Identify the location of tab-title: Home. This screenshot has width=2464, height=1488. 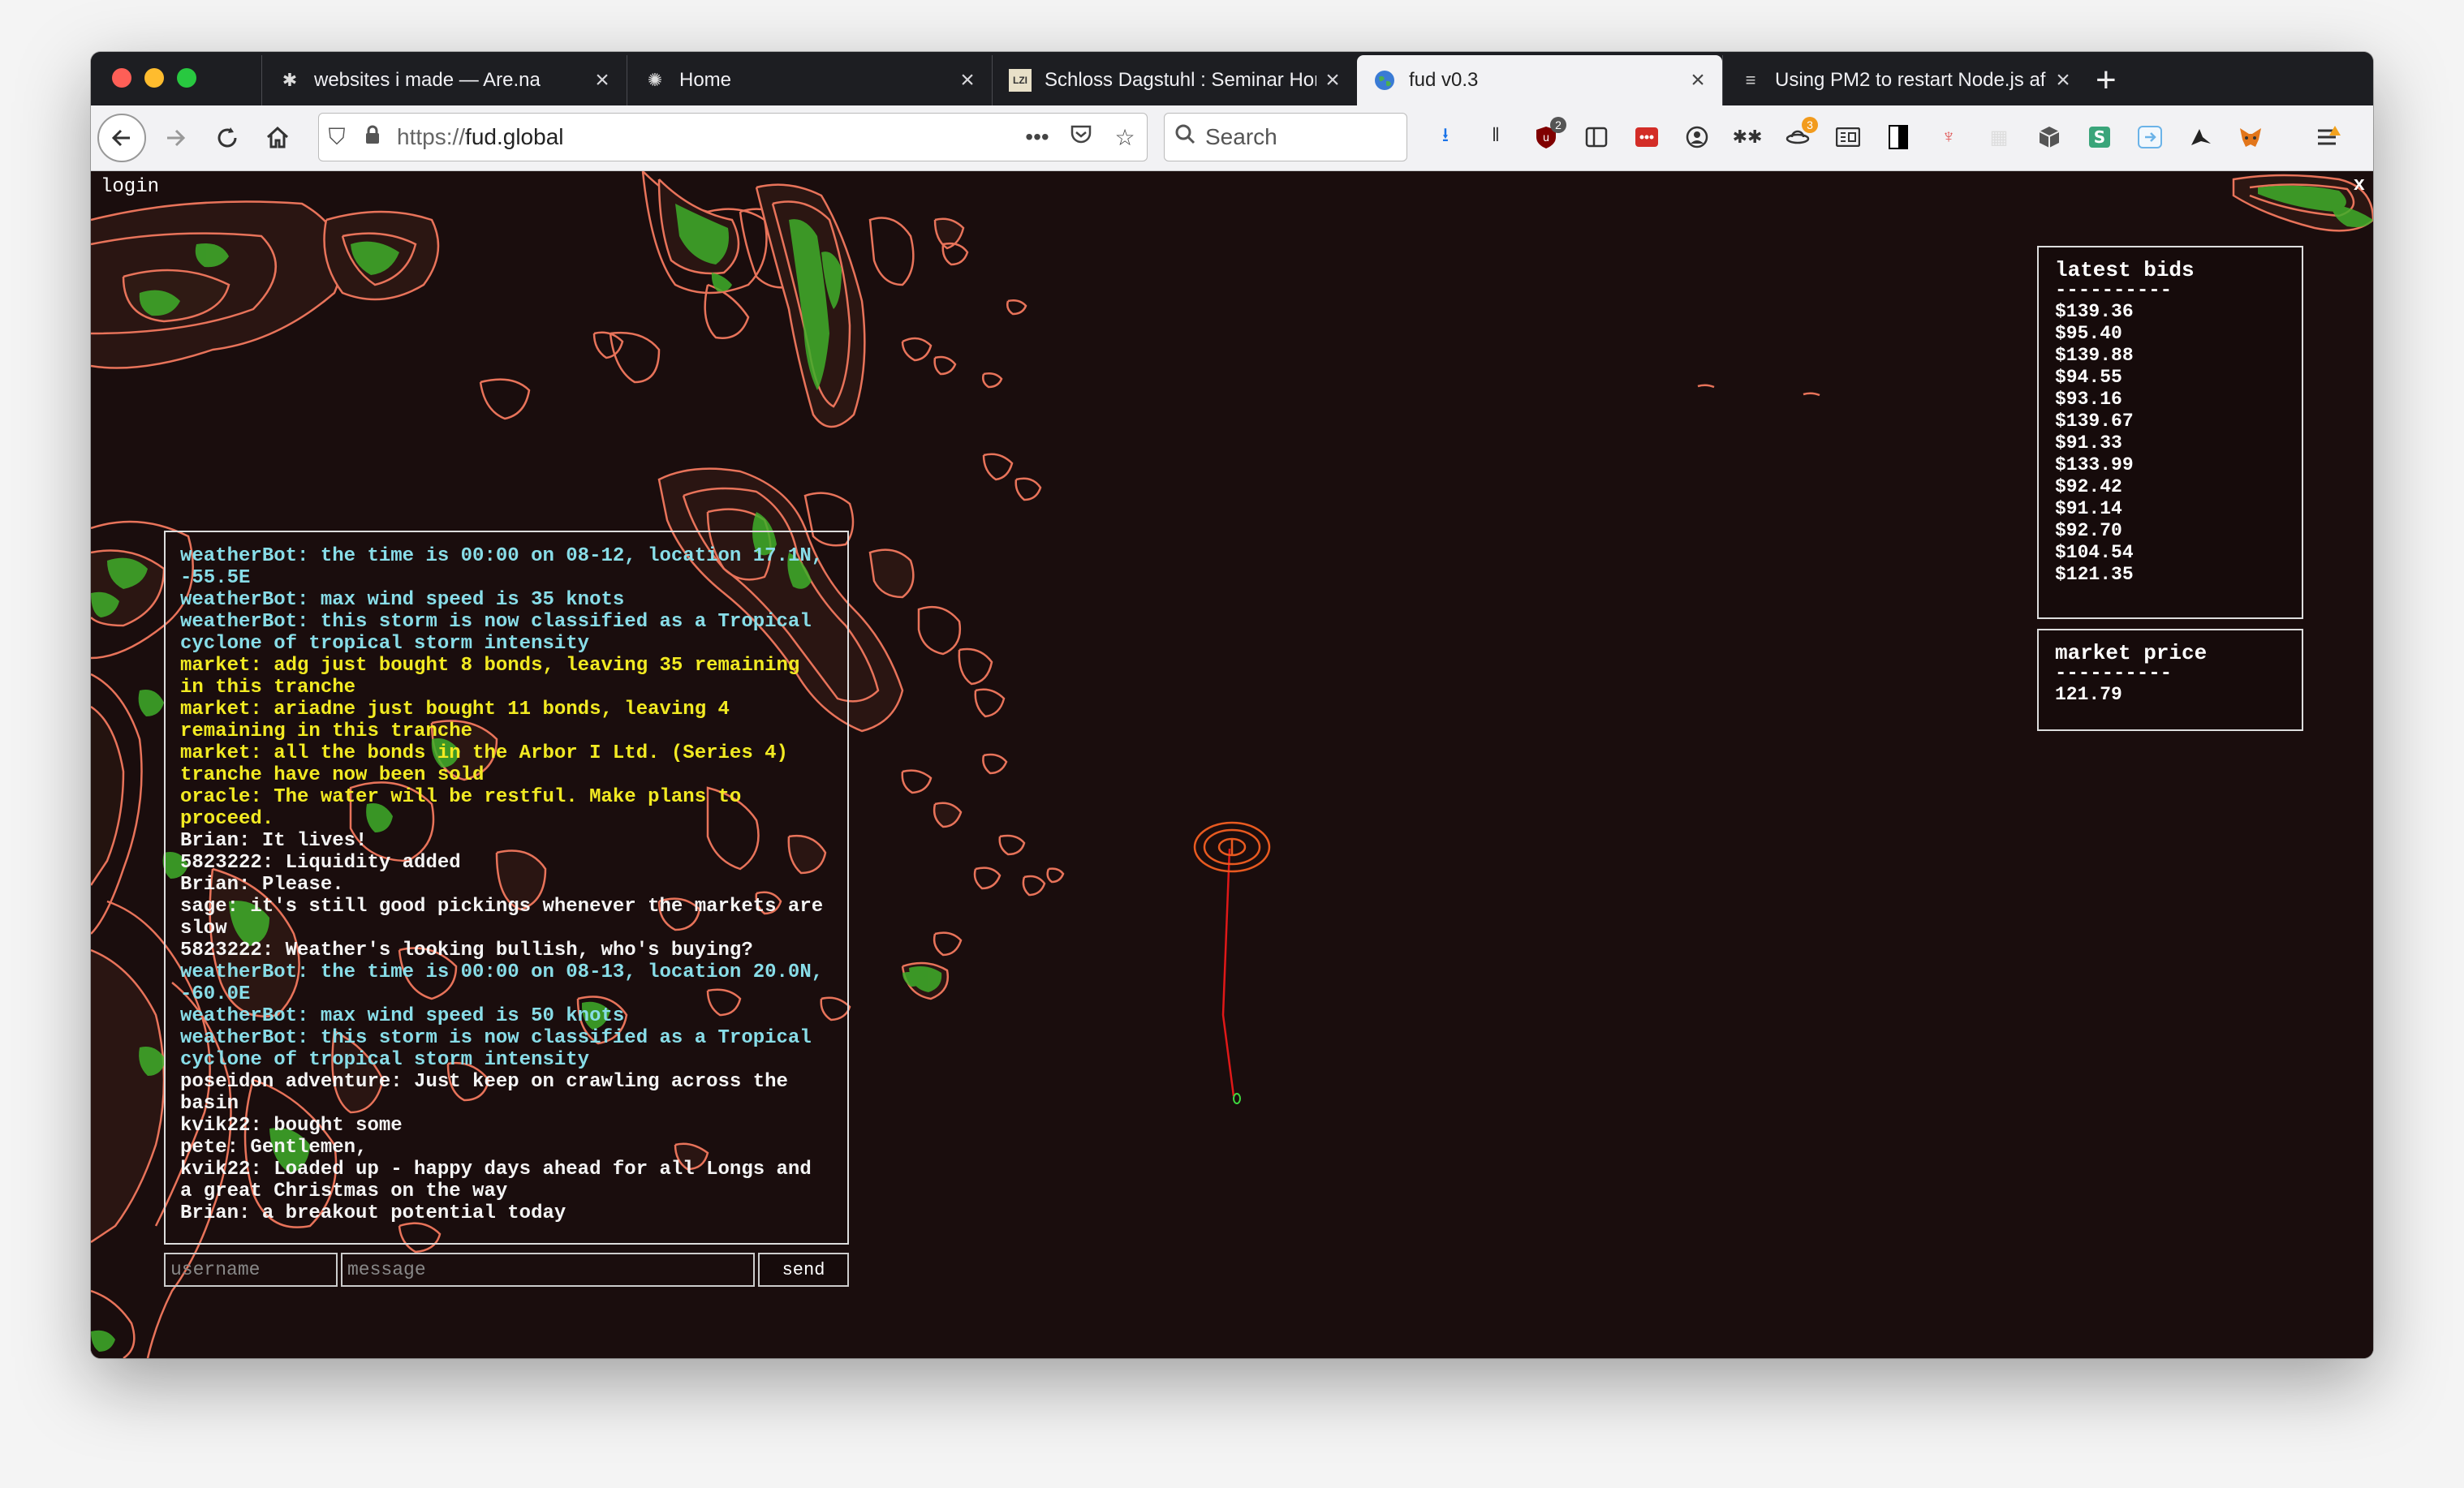
(706, 80).